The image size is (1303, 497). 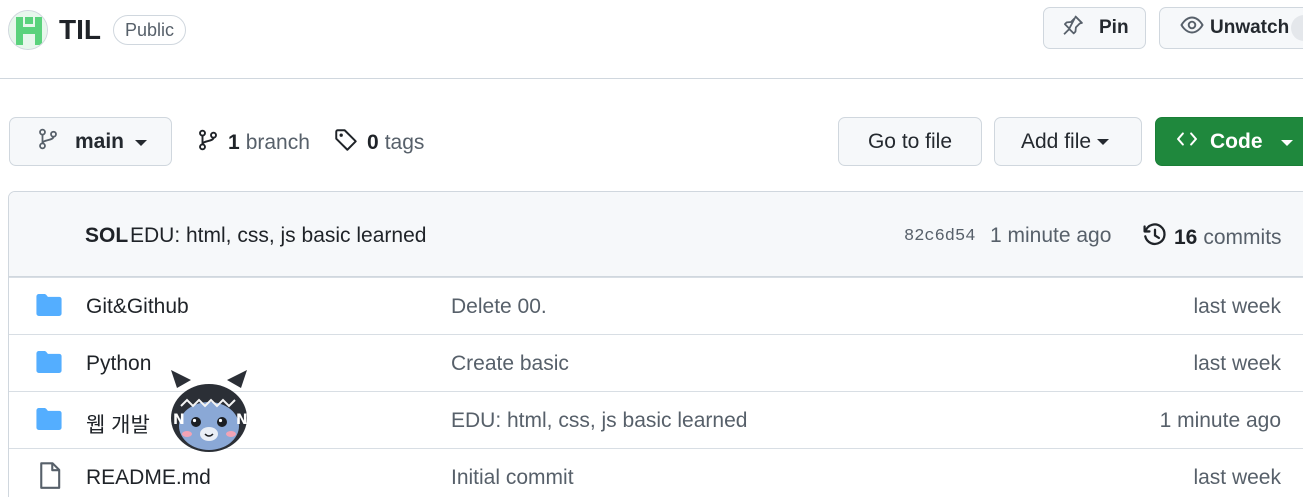 I want to click on branch-count: 1, so click(x=234, y=142).